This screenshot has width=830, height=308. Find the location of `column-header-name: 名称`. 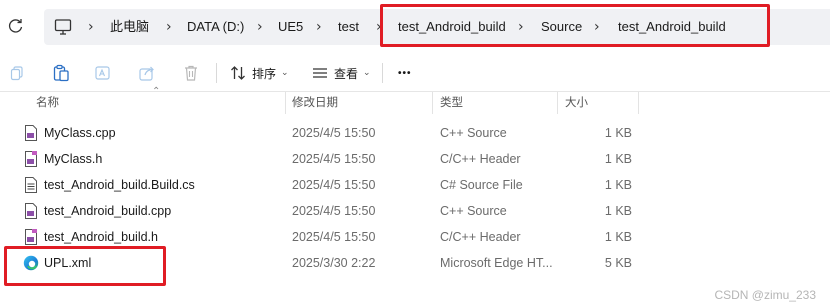

column-header-name: 名称 is located at coordinates (47, 103).